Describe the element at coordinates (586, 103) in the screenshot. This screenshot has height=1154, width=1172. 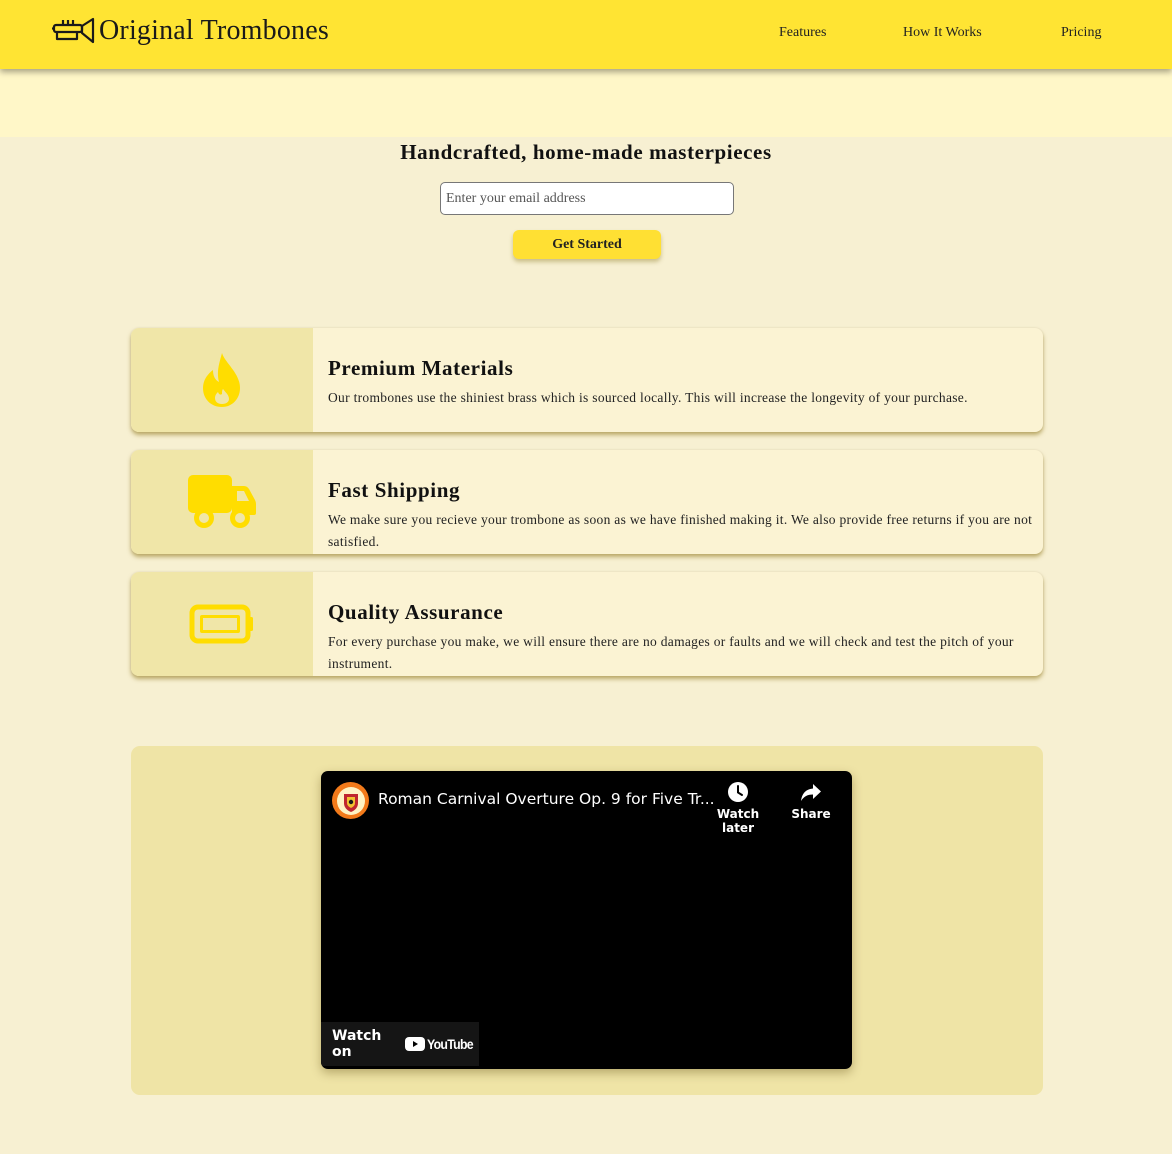
I see `hero-band` at that location.